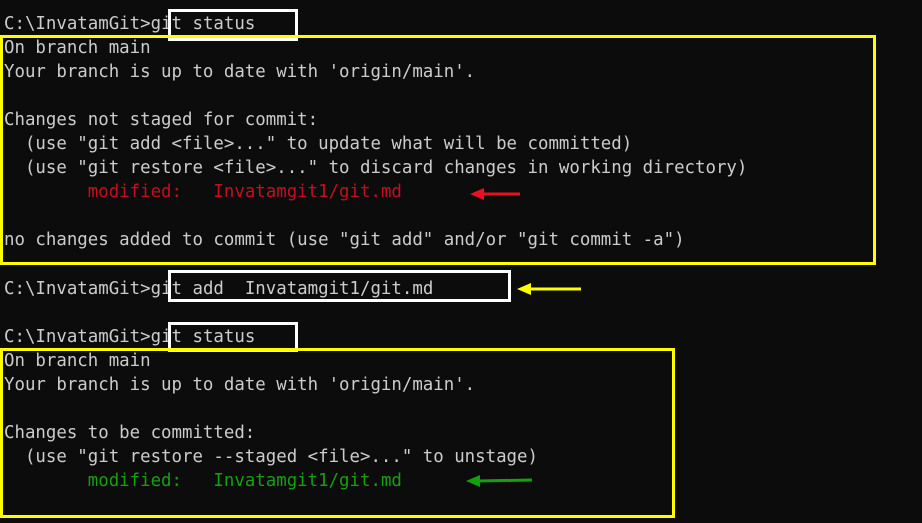 The width and height of the screenshot is (922, 523). What do you see at coordinates (549, 289) in the screenshot?
I see `arrow-left-yellow-icon` at bounding box center [549, 289].